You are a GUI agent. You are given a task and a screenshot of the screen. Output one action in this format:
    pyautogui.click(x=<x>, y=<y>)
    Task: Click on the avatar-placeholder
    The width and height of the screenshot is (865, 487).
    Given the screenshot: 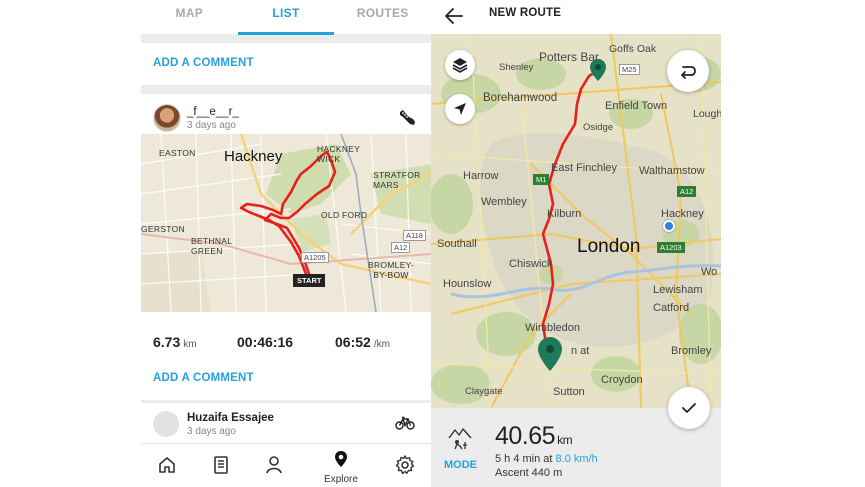 What is the action you would take?
    pyautogui.click(x=166, y=424)
    